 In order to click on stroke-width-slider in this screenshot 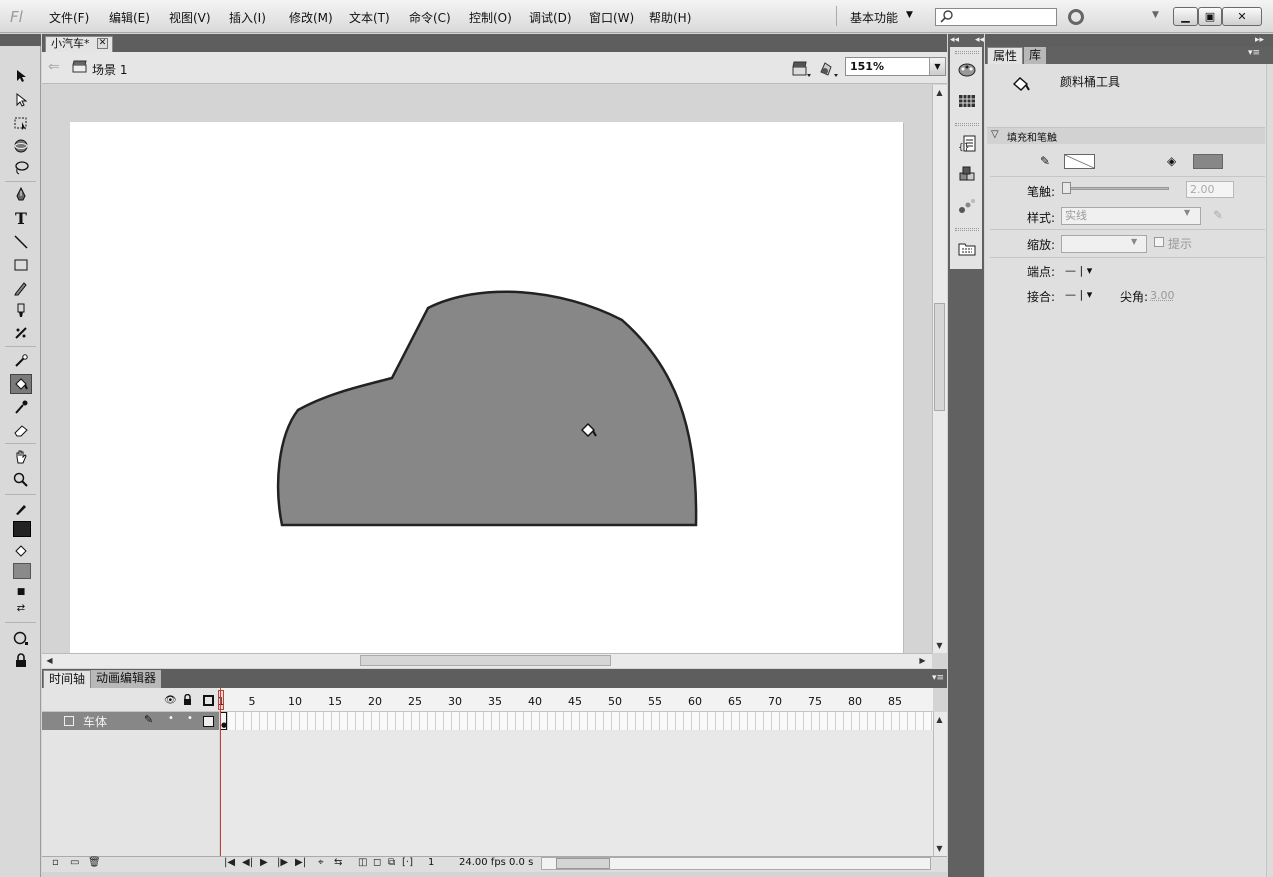, I will do `click(1118, 188)`.